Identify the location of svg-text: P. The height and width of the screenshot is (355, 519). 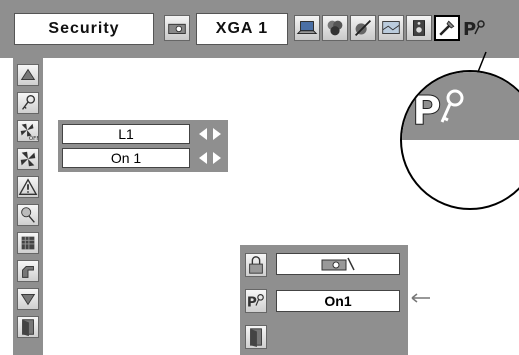
(426, 111).